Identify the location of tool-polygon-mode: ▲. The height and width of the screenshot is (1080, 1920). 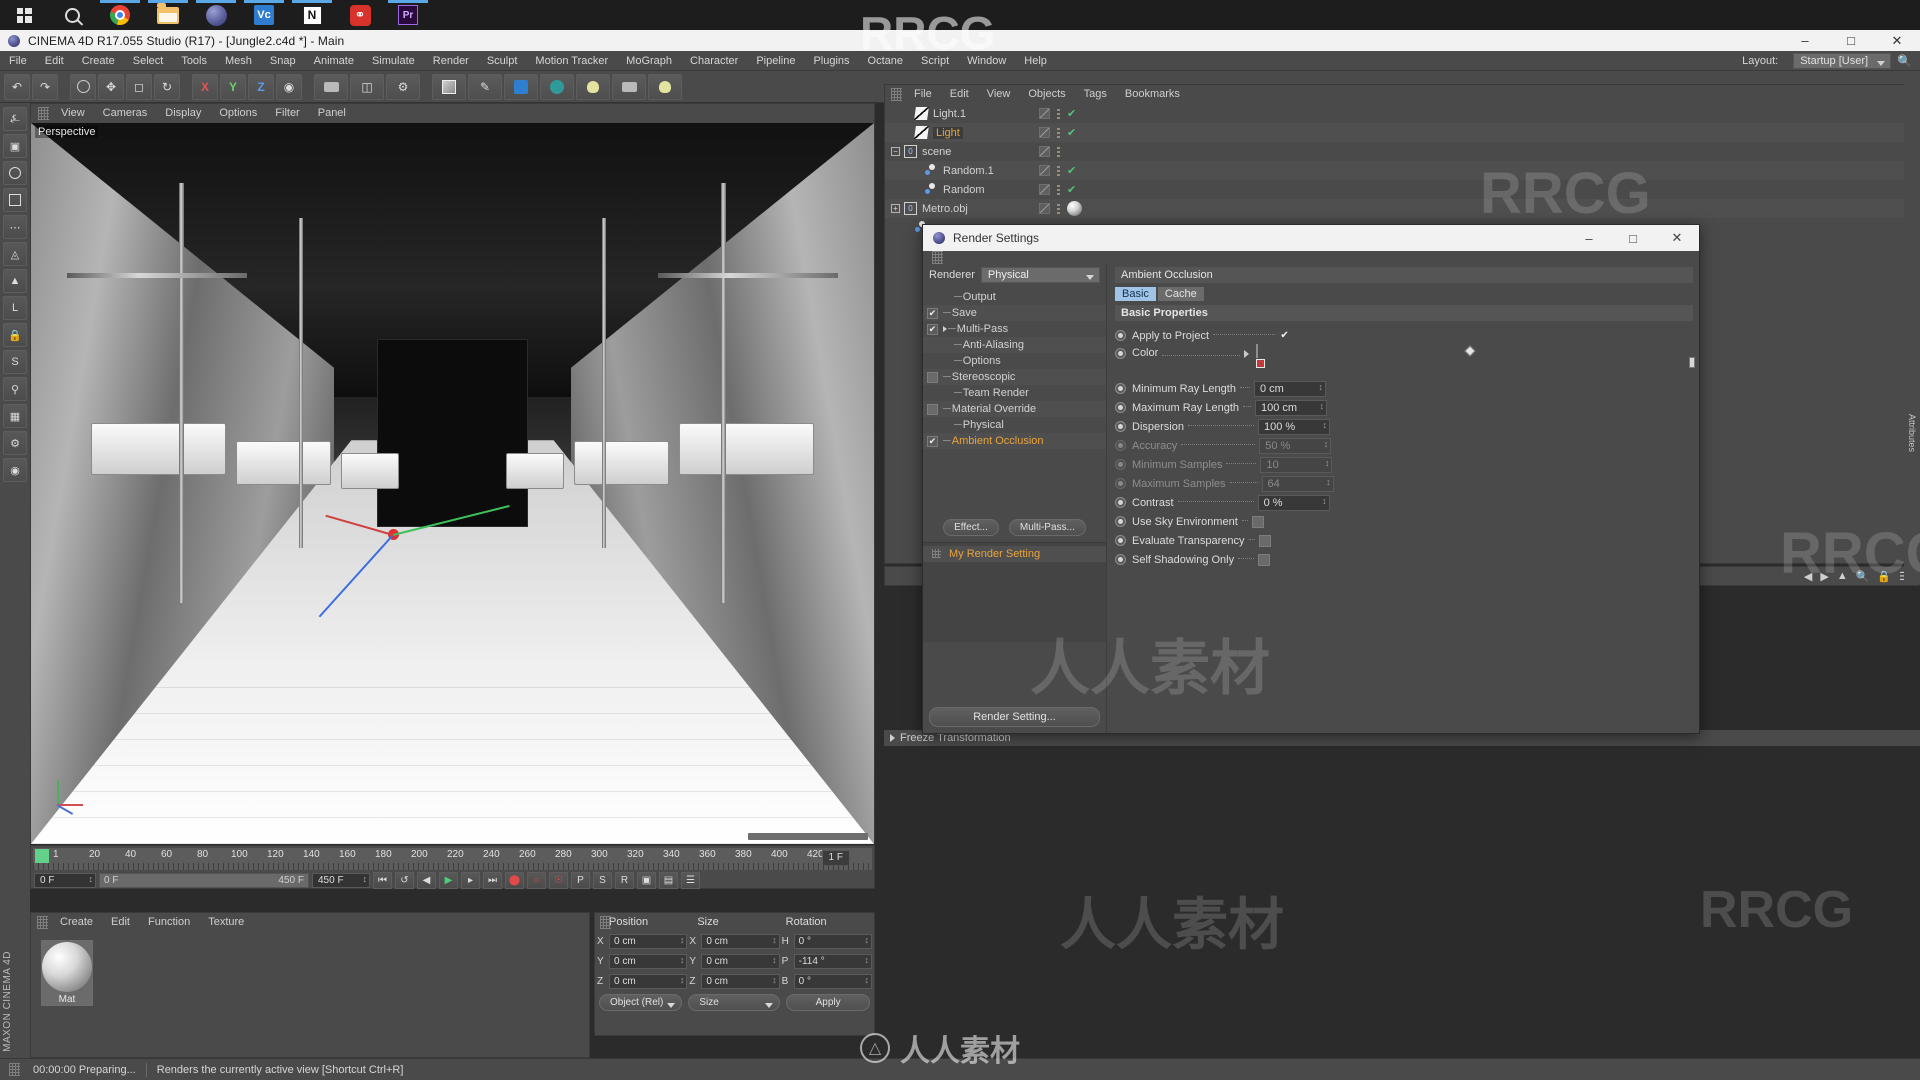
(15, 281).